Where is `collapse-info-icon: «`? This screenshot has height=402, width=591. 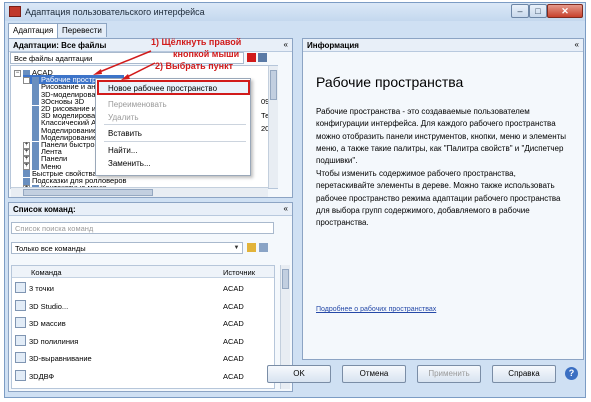 collapse-info-icon: « is located at coordinates (577, 44).